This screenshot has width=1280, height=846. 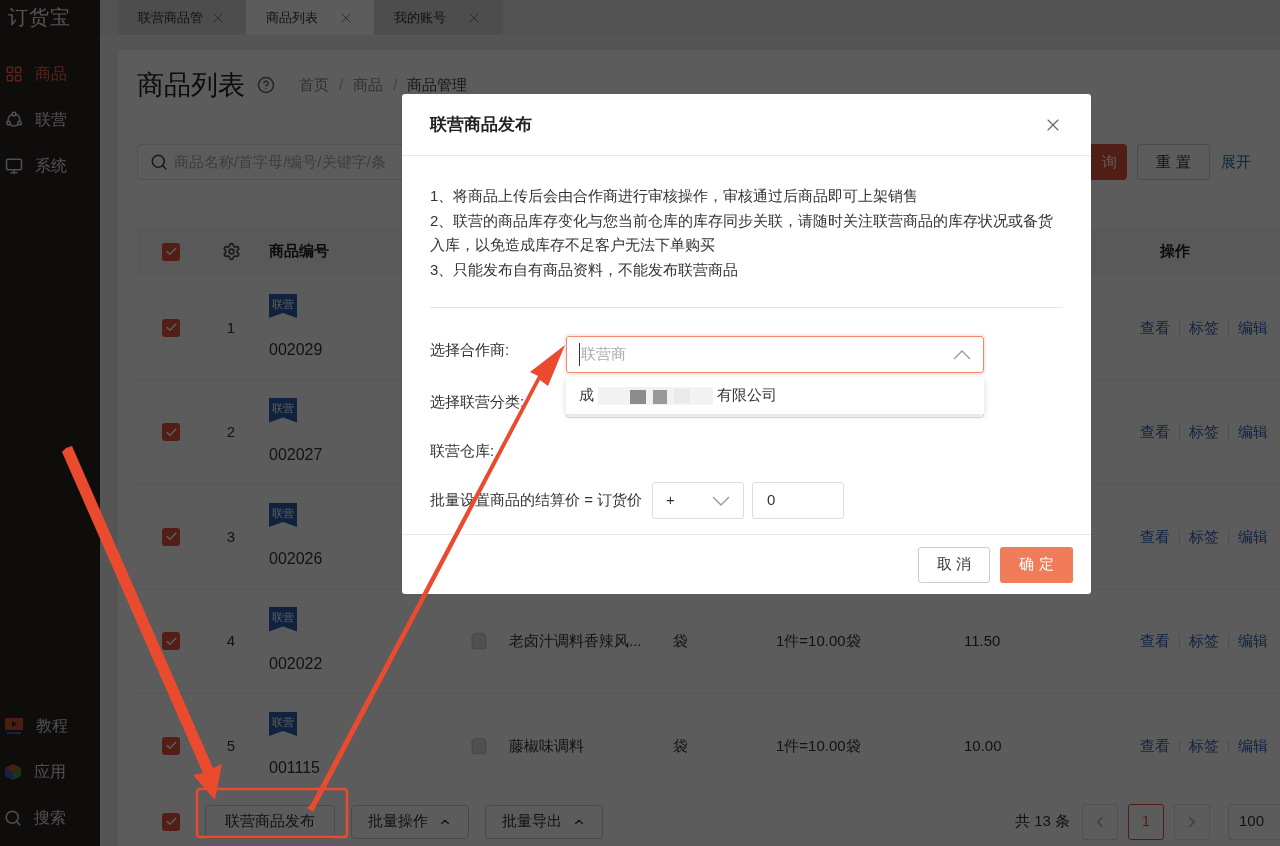 What do you see at coordinates (231, 327) in the screenshot?
I see `row-number: 1` at bounding box center [231, 327].